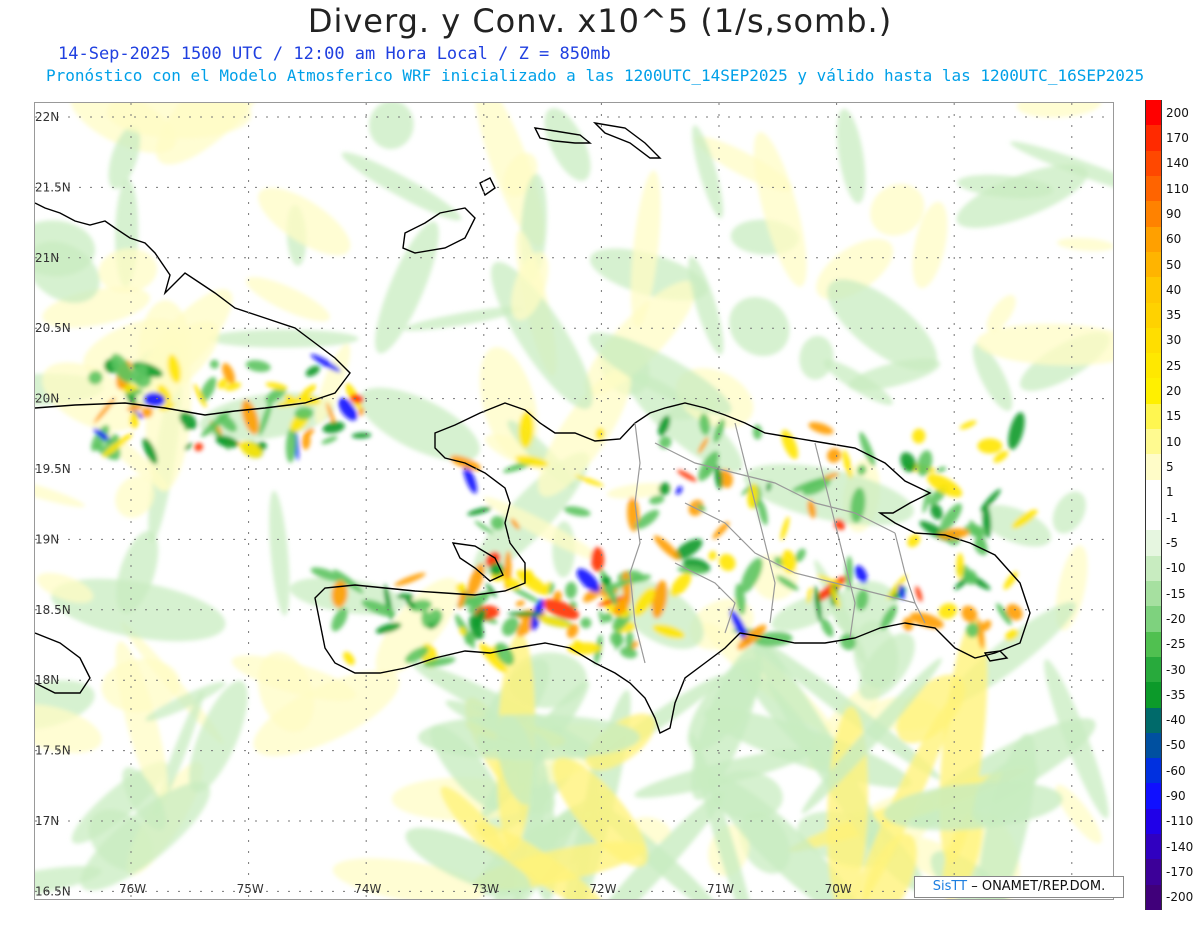  I want to click on lat-label: 20N, so click(47, 399).